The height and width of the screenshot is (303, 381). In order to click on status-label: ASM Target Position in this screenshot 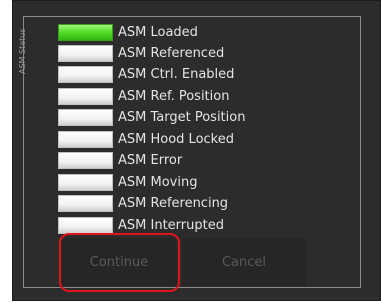, I will do `click(182, 117)`.